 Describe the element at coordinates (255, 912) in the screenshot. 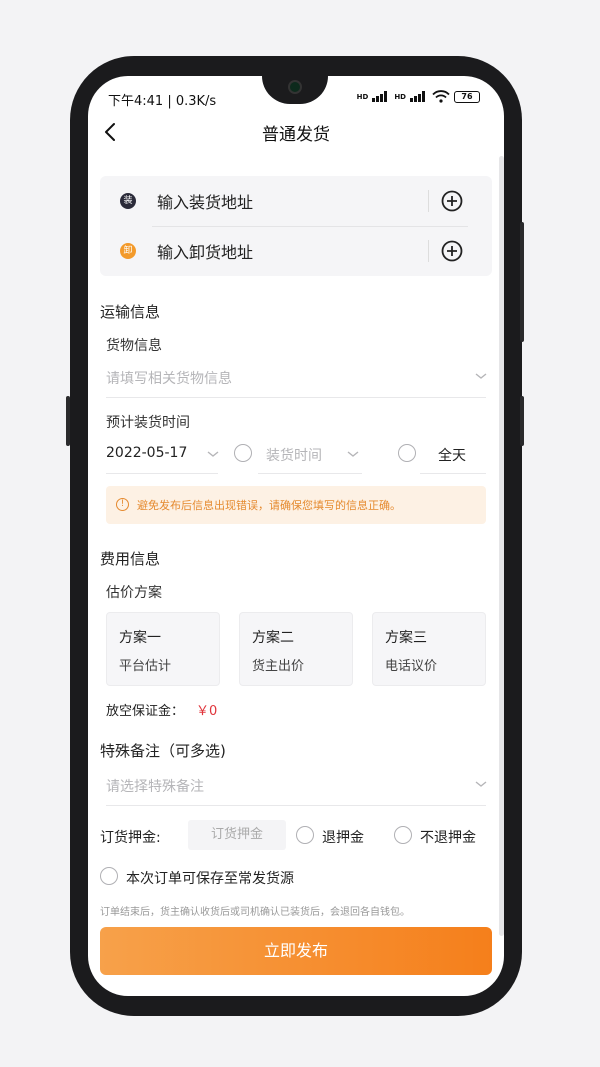

I see `refund-note: 订单结束后，货主确认收货后或司机确认已装货后，会退回各自钱包。` at that location.